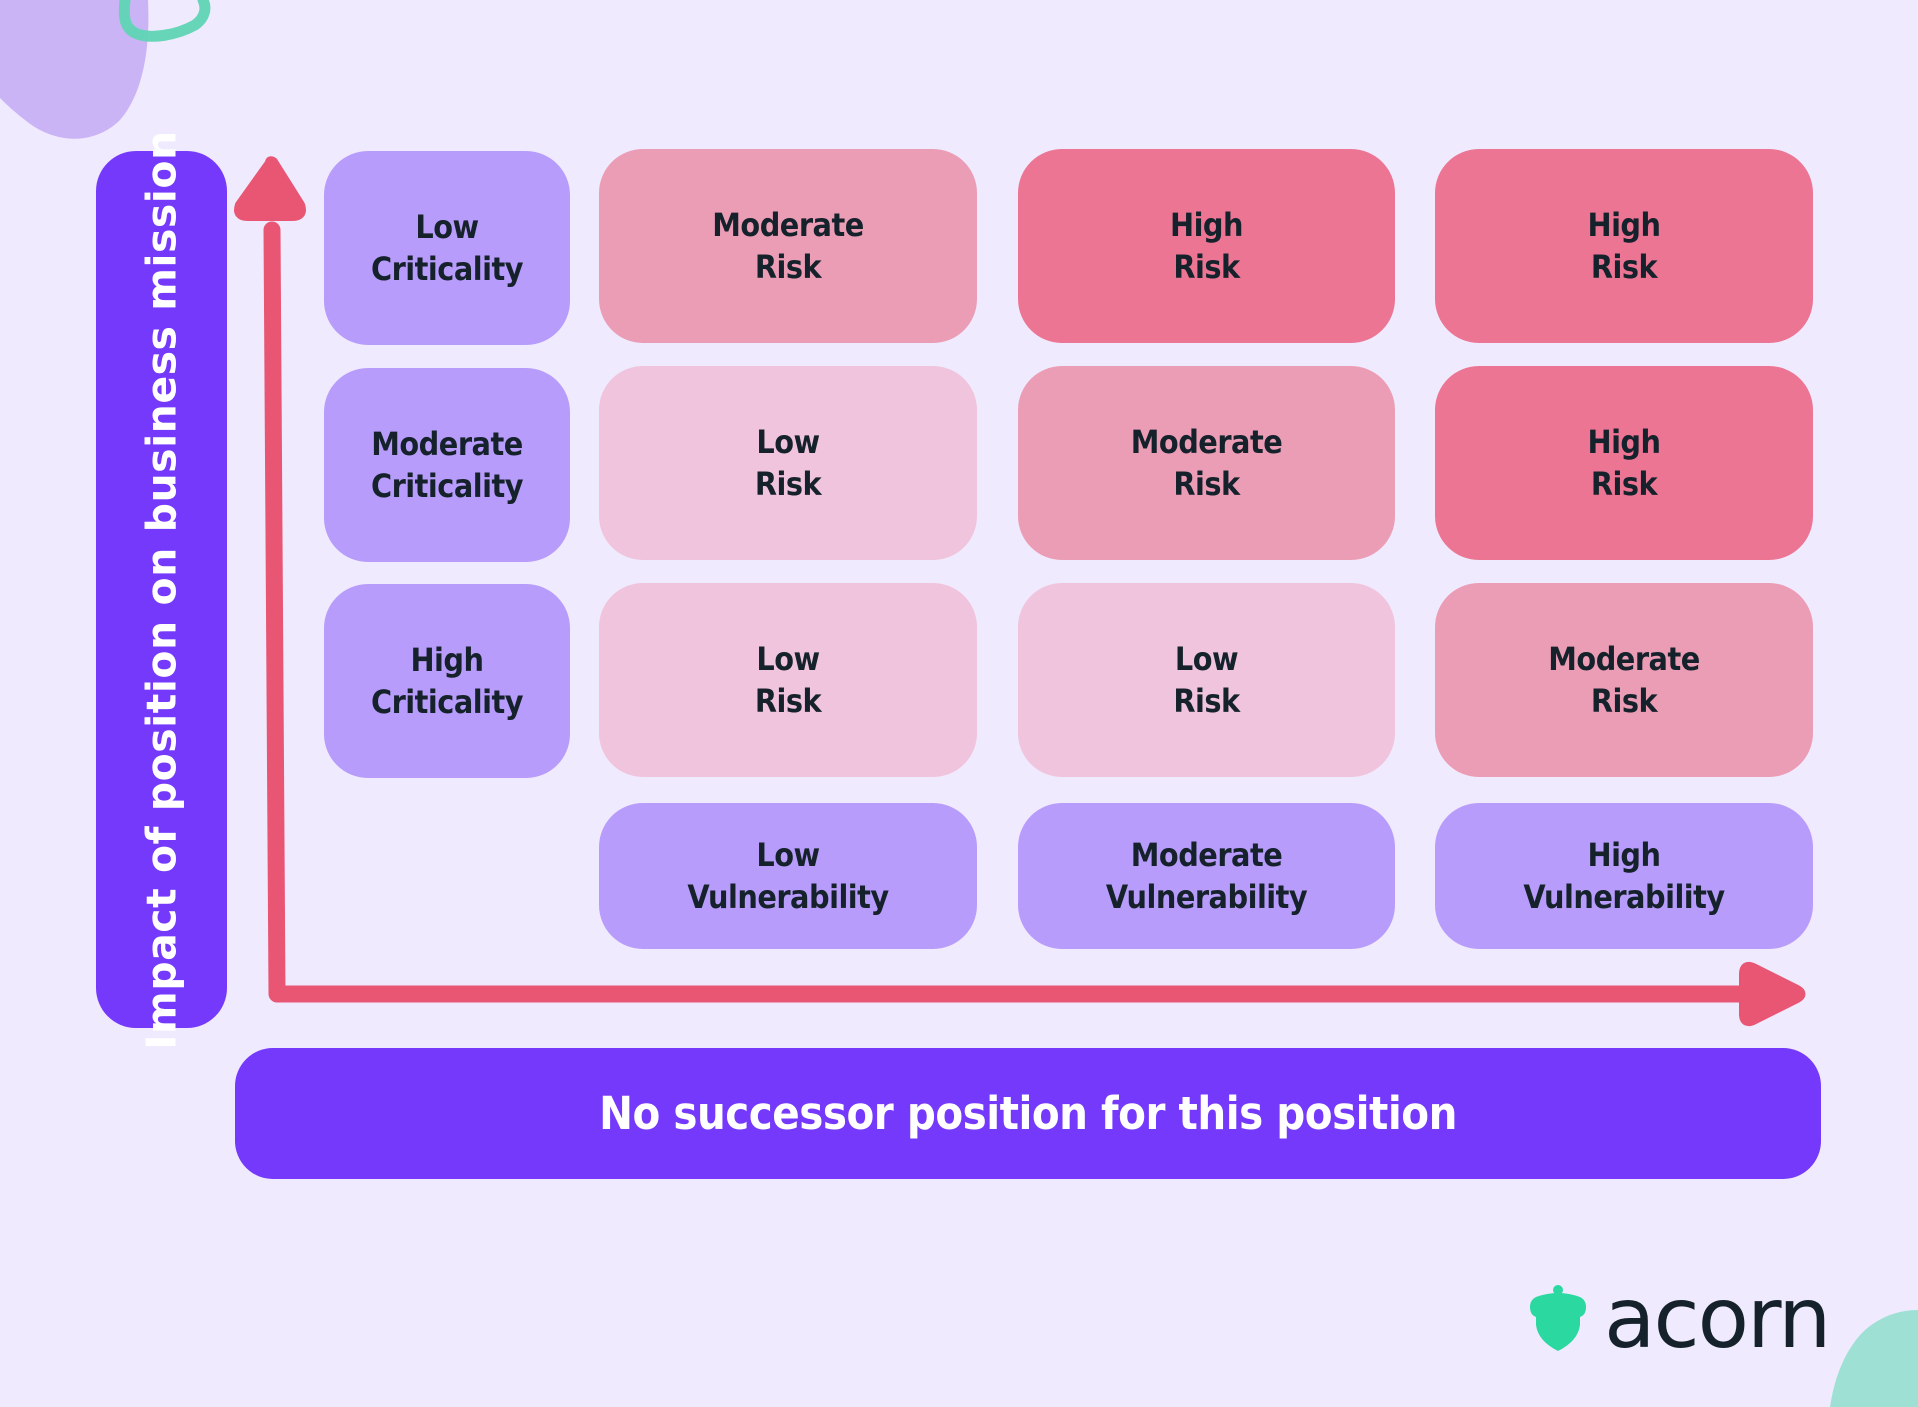 This screenshot has height=1407, width=1918. Describe the element at coordinates (1558, 1318) in the screenshot. I see `acorn-icon` at that location.